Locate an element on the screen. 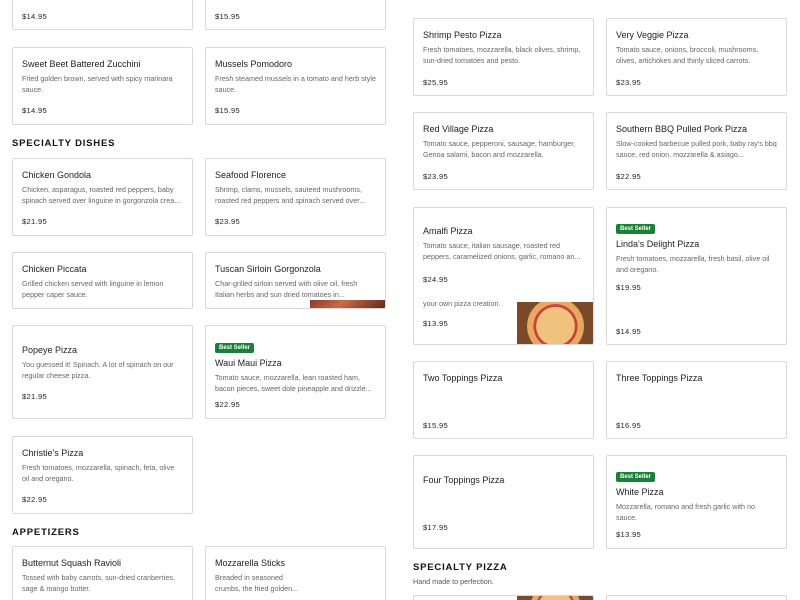 The height and width of the screenshot is (600, 800). section-title-specialty-dishes: SPECIALTY DISHES is located at coordinates (64, 143).